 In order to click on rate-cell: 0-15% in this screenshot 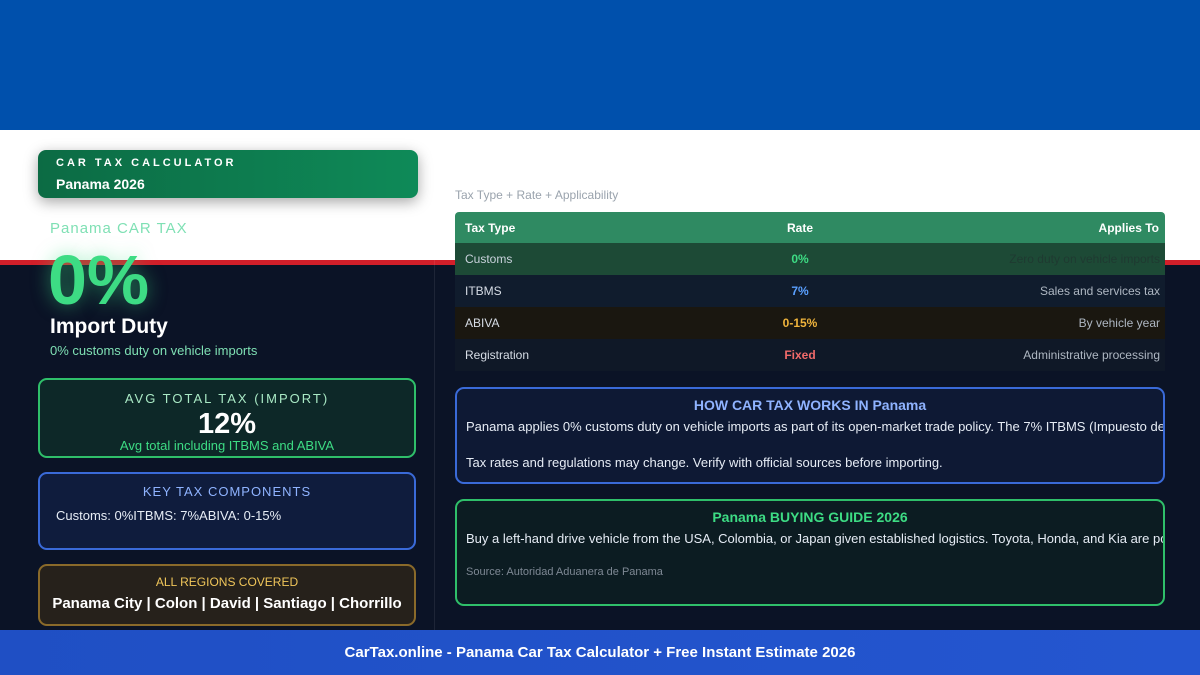, I will do `click(800, 323)`.